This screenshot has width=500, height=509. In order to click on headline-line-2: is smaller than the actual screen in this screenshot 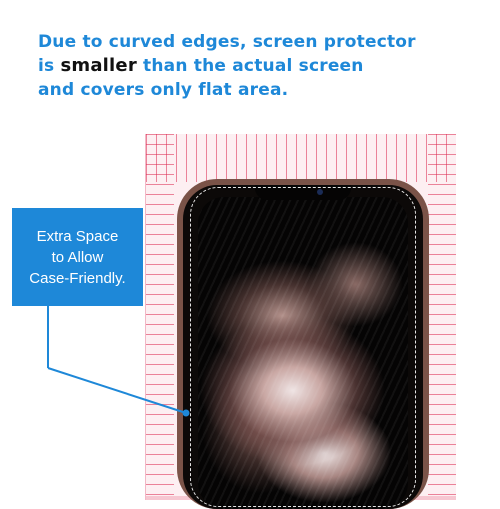, I will do `click(253, 66)`.